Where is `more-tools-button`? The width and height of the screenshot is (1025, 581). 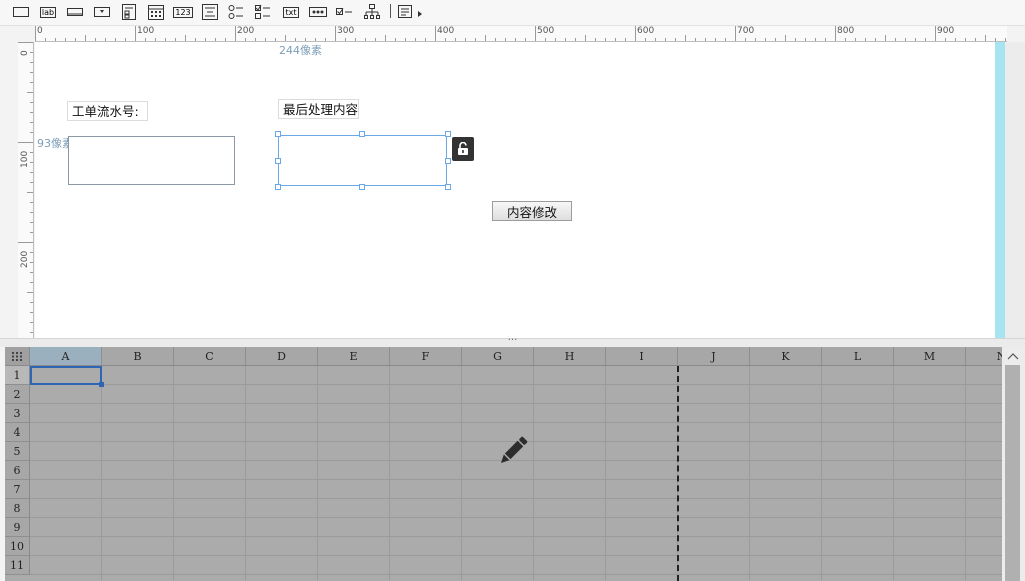 more-tools-button is located at coordinates (411, 12).